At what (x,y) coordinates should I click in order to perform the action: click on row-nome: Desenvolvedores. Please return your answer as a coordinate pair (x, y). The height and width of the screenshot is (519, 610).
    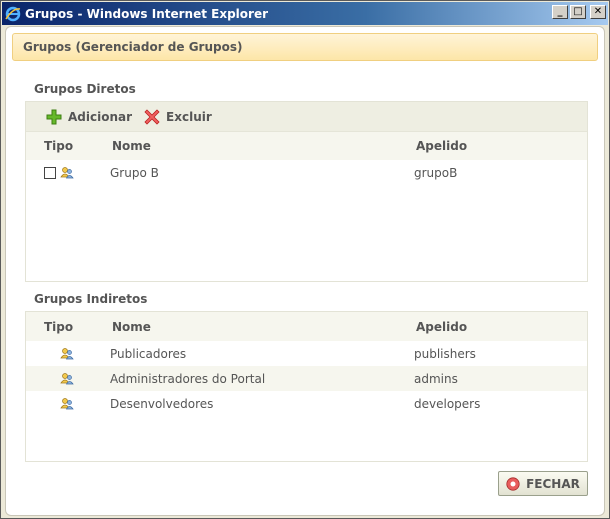
    Looking at the image, I should click on (162, 403).